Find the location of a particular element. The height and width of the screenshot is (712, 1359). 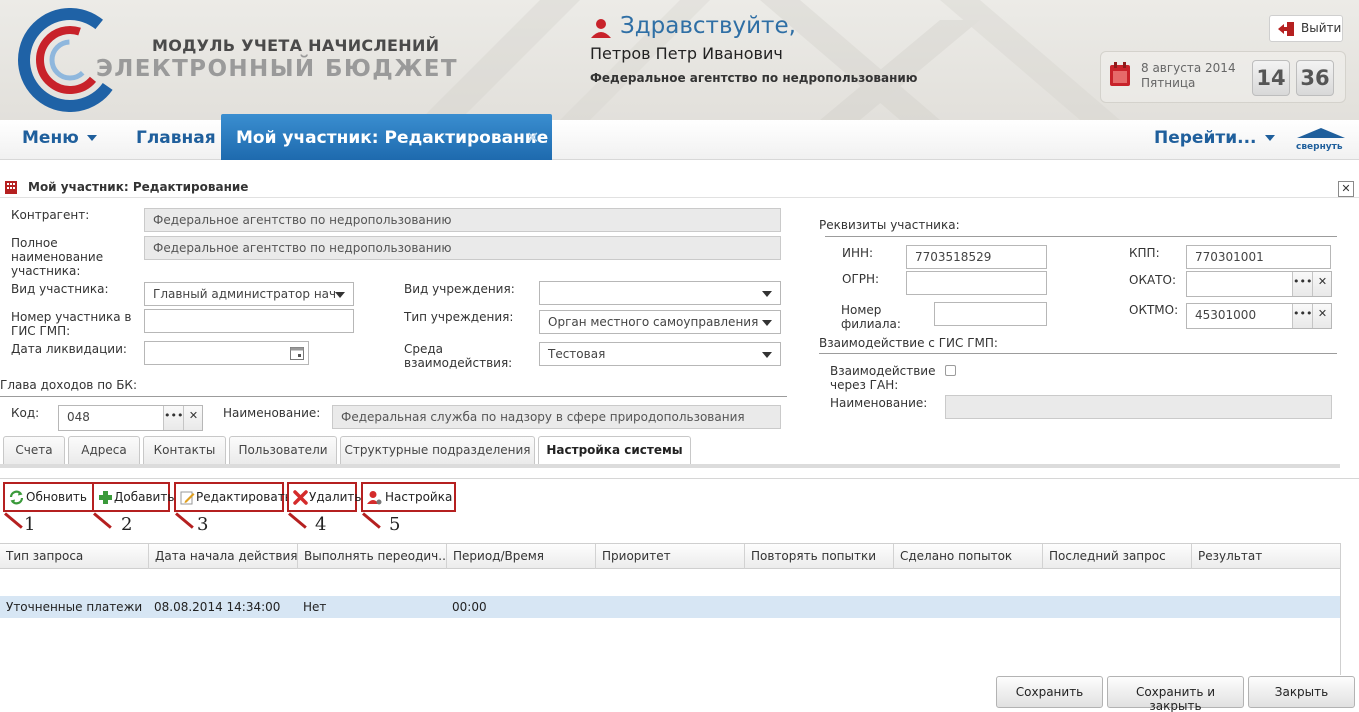

panel-header: Мой участник: Редактирование ✕ is located at coordinates (679, 187).